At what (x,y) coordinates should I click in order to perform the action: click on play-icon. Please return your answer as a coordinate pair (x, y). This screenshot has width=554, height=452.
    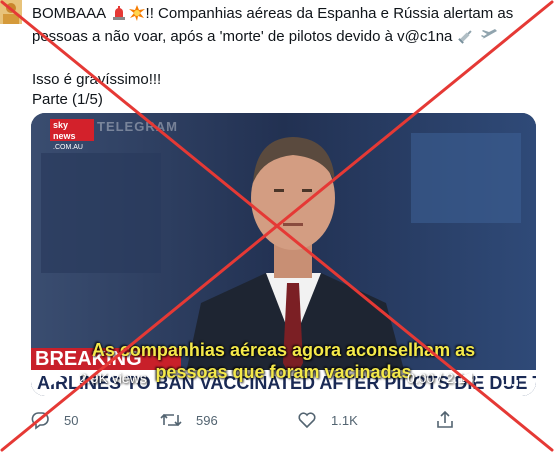
    Looking at the image, I should click on (56, 378).